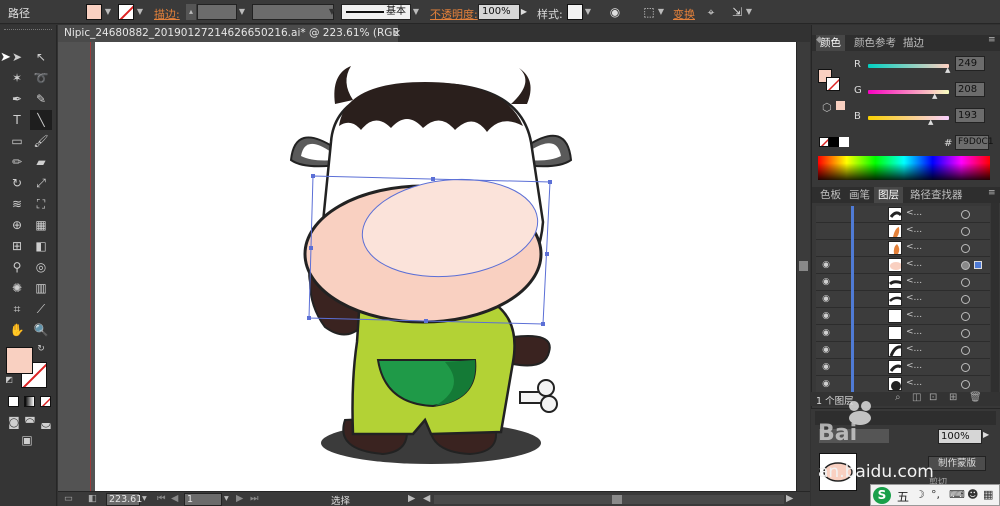 The height and width of the screenshot is (506, 1000). Describe the element at coordinates (875, 43) in the screenshot. I see `tab-color-guide: 颜色参考` at that location.